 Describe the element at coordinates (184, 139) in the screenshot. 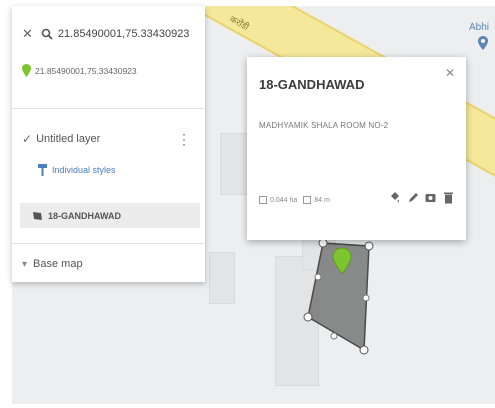

I see `more-options-icon: ⋮` at that location.